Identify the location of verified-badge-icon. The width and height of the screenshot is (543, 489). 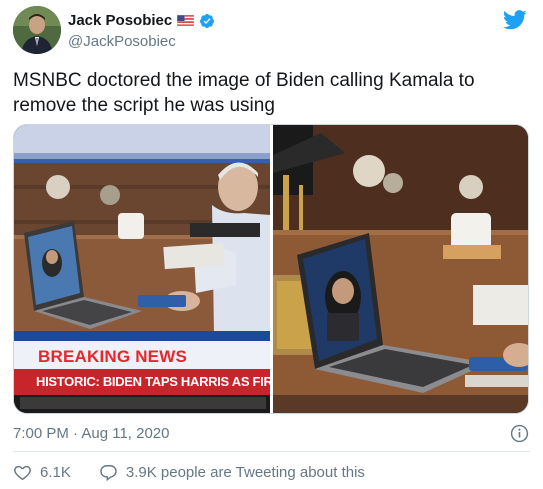
(207, 20).